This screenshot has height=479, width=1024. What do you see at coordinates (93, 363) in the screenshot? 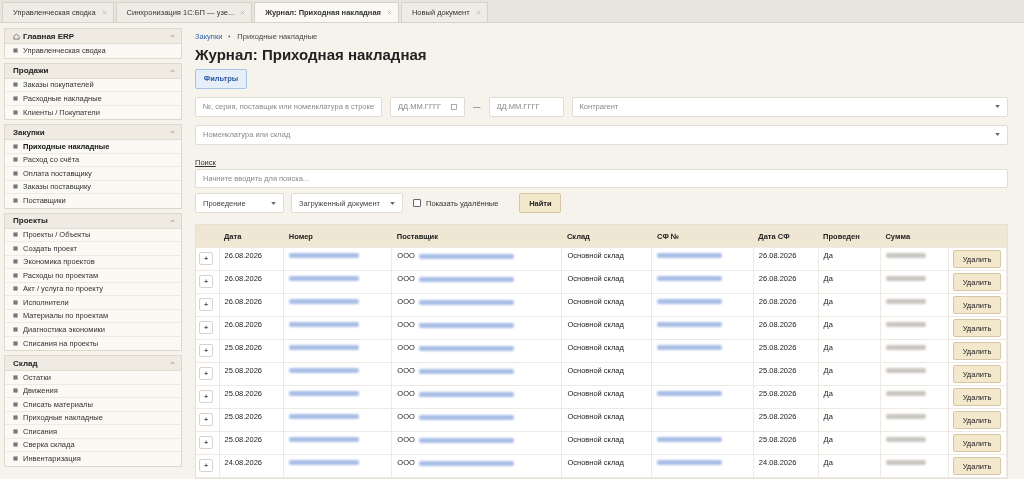
I see `sidebar-group-header: Склад` at bounding box center [93, 363].